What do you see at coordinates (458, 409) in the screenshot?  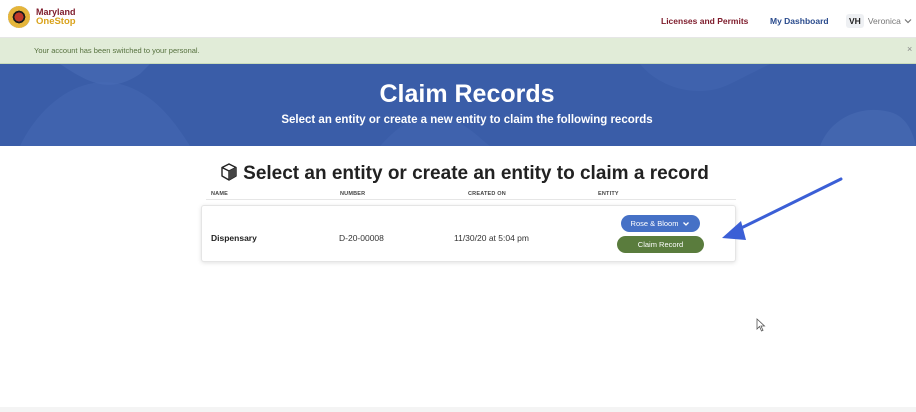 I see `page-footer-edge` at bounding box center [458, 409].